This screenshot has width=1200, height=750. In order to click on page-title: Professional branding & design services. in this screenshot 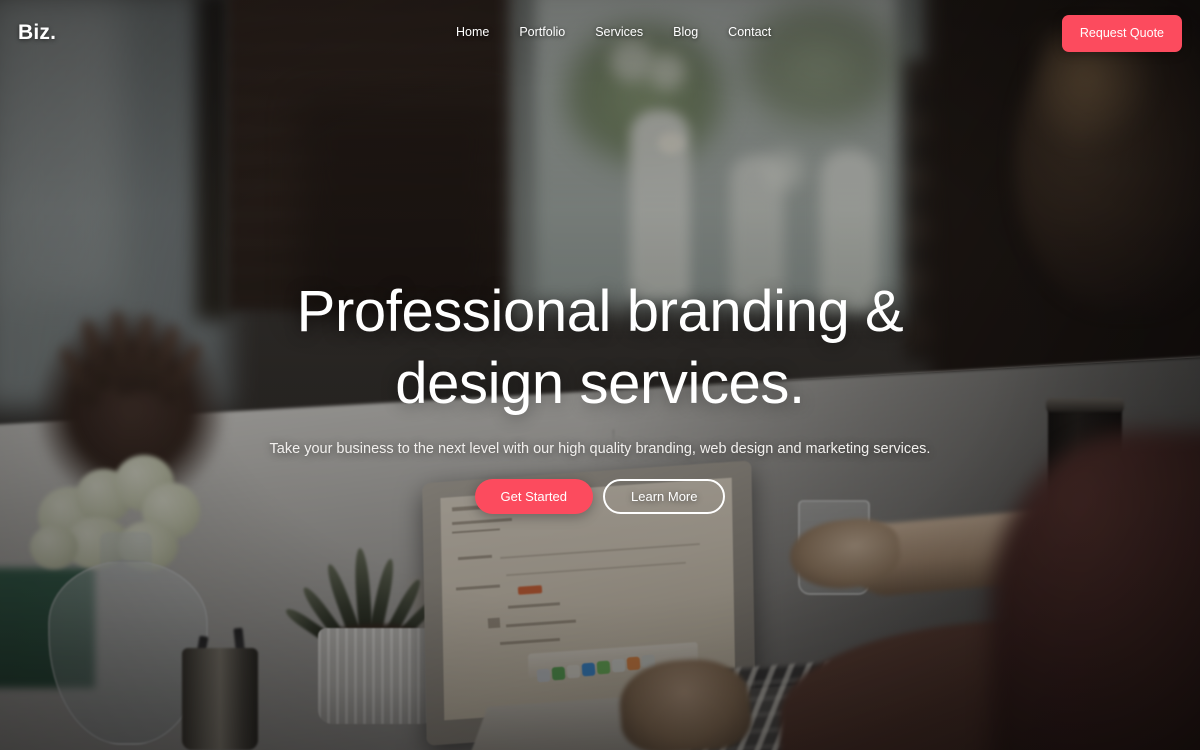, I will do `click(600, 348)`.